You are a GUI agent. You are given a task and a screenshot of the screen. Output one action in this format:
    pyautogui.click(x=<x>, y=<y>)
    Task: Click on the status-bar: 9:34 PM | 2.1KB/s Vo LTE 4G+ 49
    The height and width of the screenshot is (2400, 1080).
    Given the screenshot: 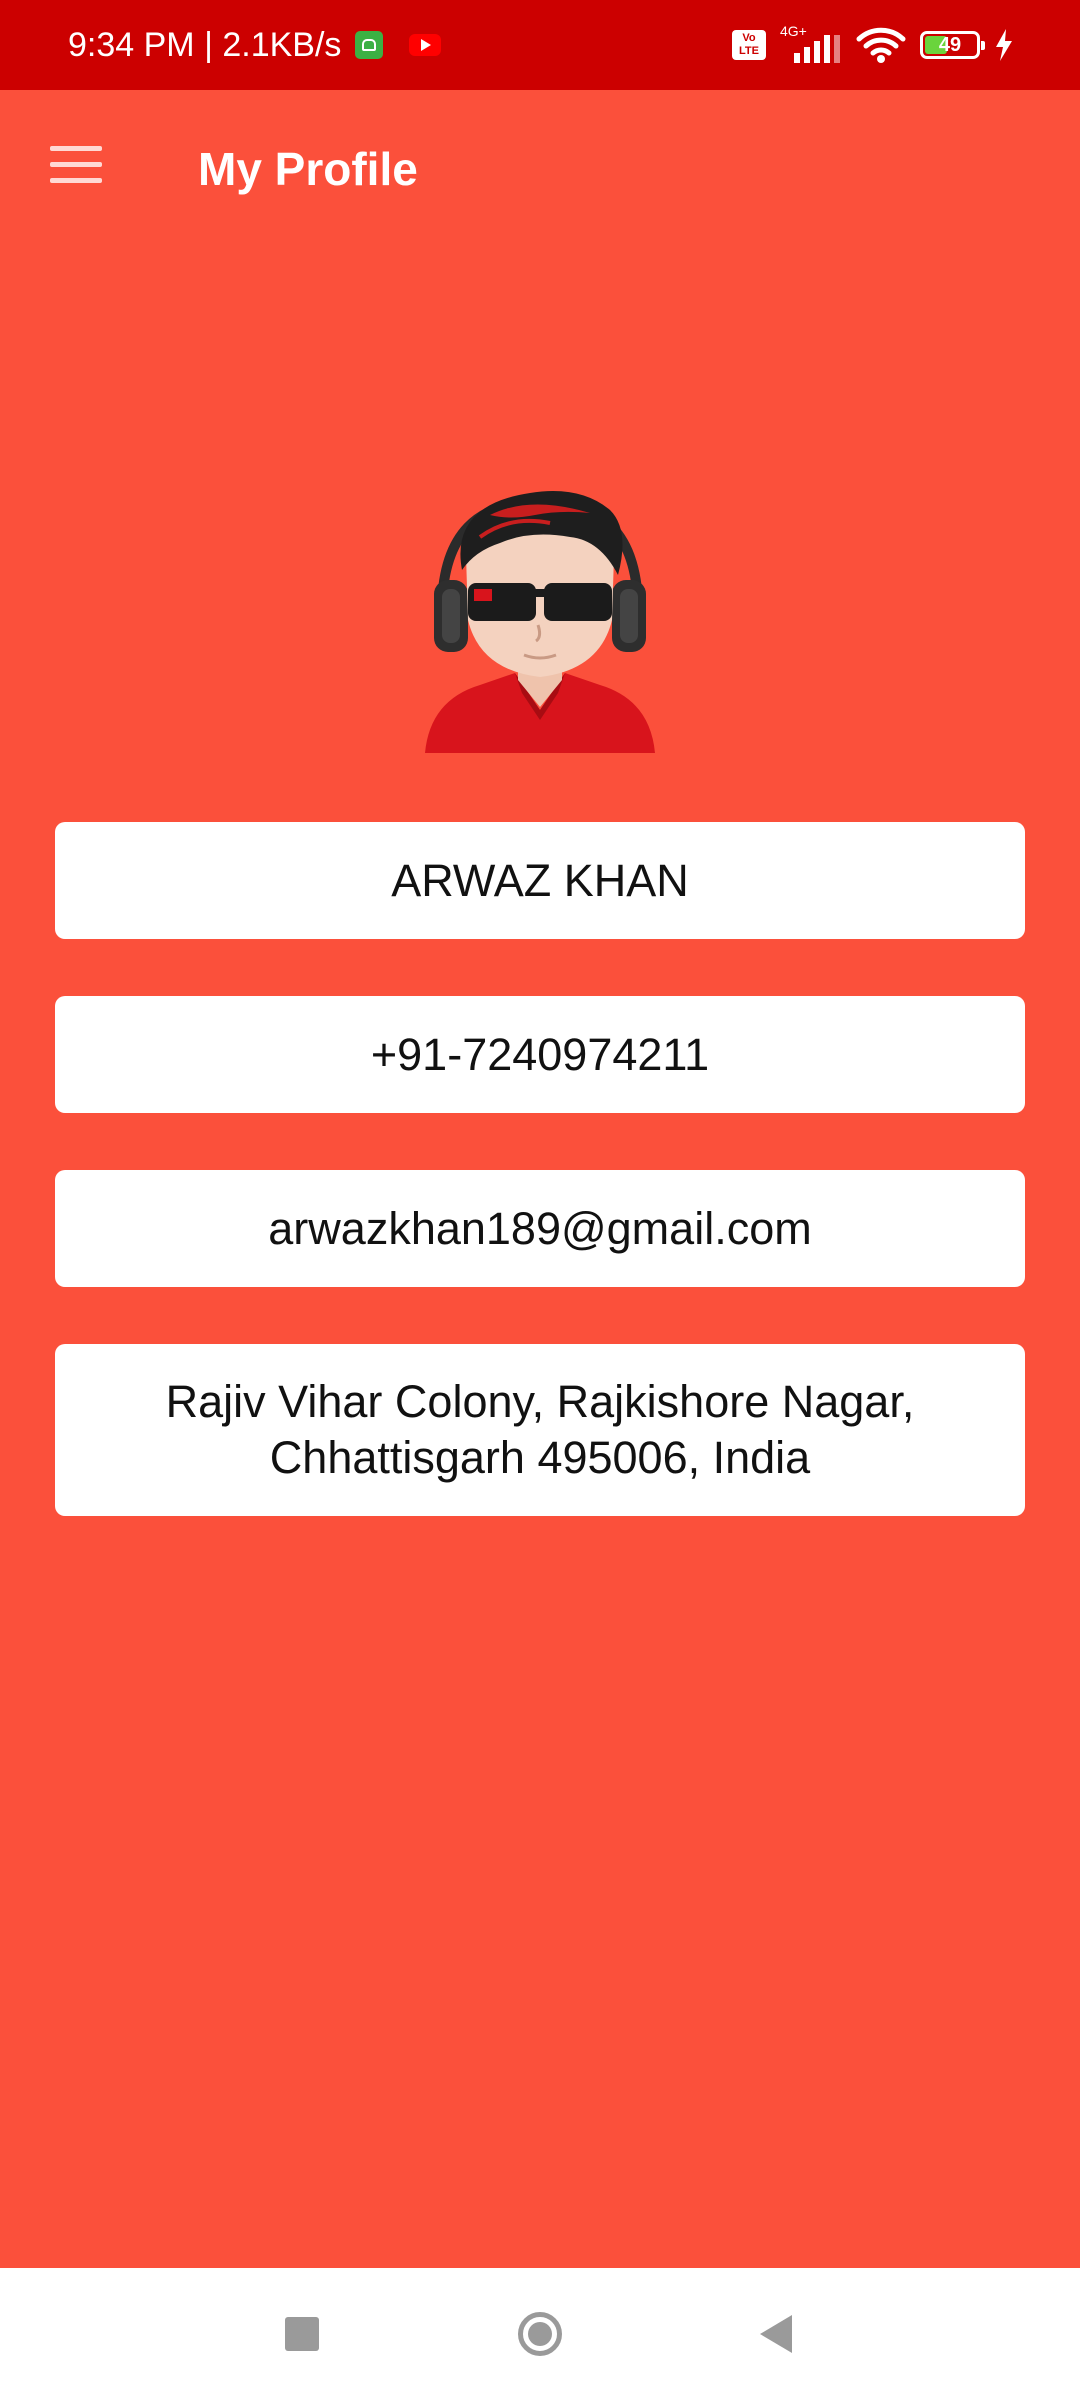 What is the action you would take?
    pyautogui.click(x=540, y=45)
    